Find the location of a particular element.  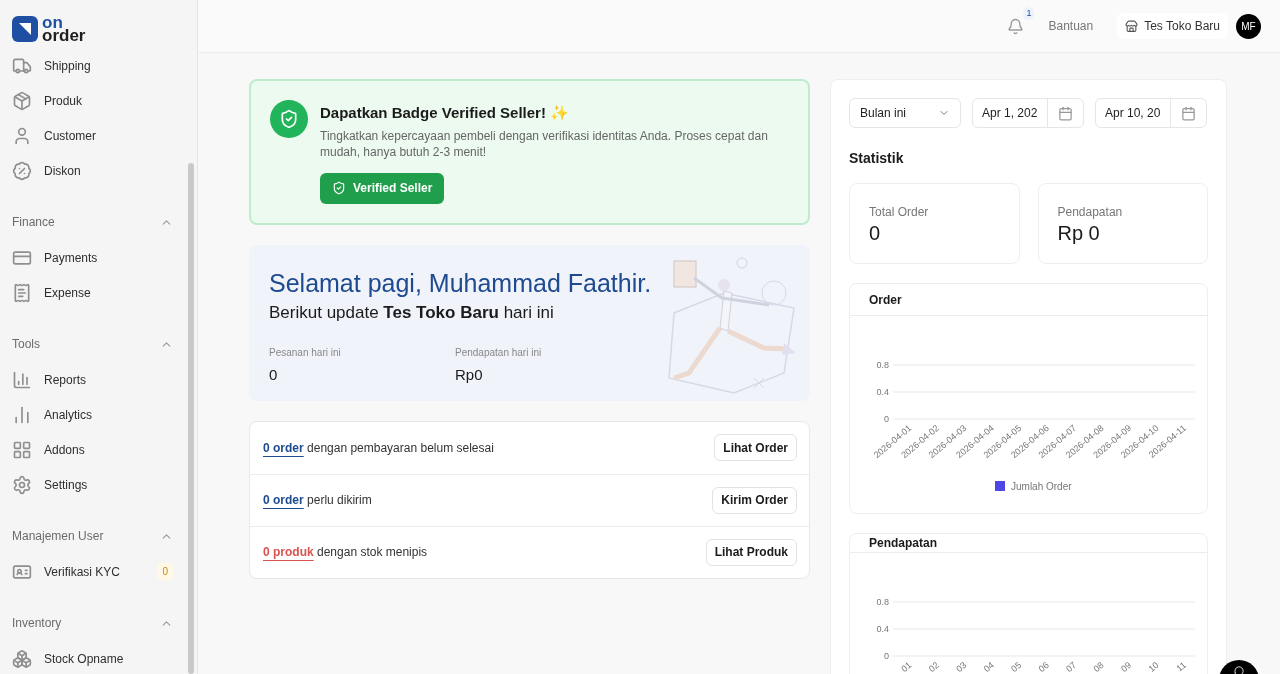

logo-text: order is located at coordinates (64, 35).